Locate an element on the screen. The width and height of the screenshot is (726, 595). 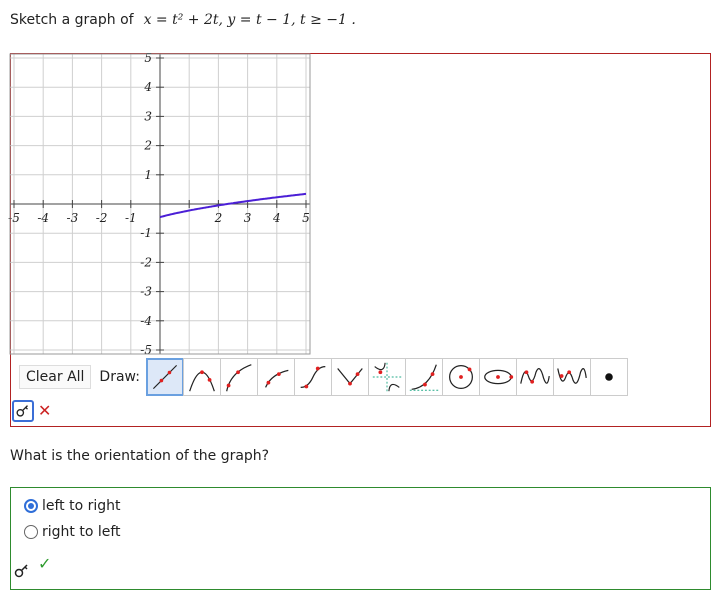
cubic-tool-button is located at coordinates (312, 377).